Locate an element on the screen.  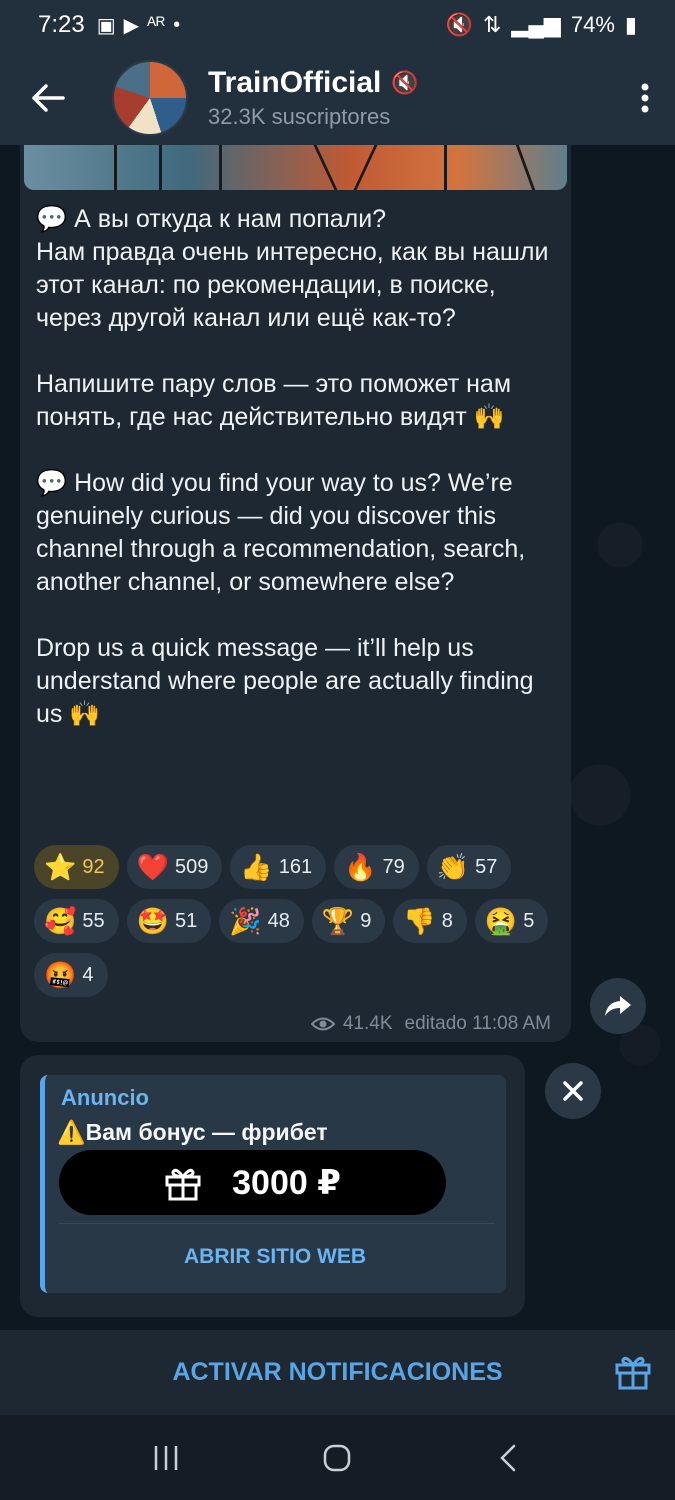
edited-time: editado 11:08 AM is located at coordinates (477, 1023).